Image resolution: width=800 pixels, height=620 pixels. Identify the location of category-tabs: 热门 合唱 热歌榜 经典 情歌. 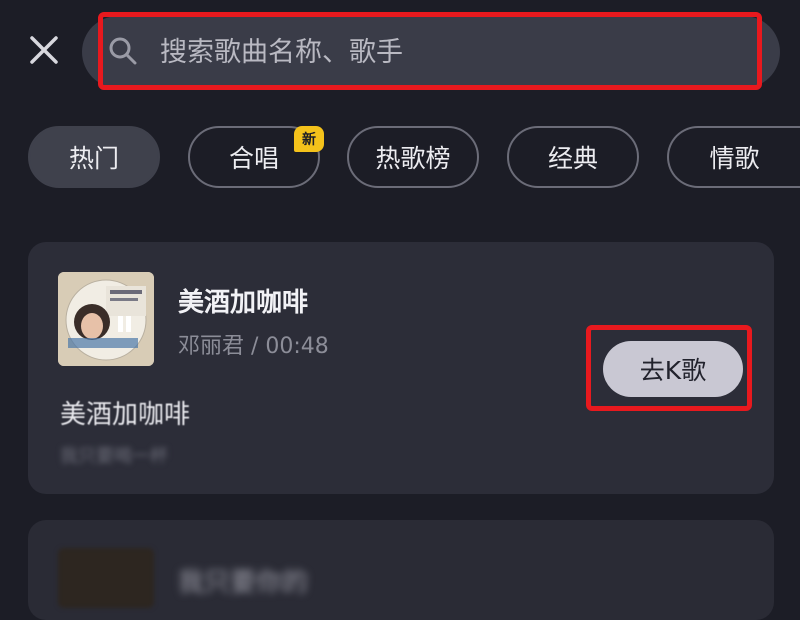
(400, 157).